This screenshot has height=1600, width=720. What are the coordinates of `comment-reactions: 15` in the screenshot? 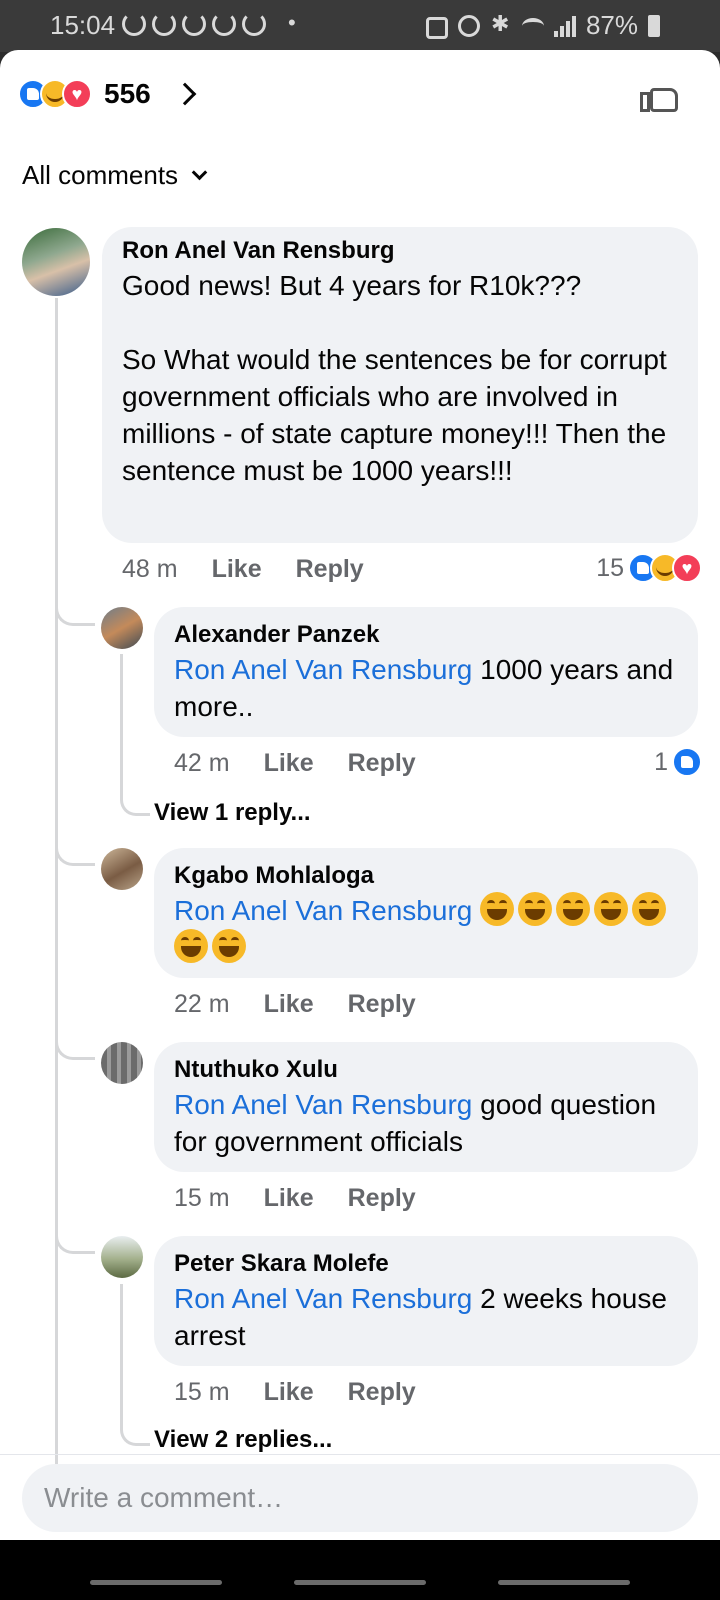 It's located at (649, 568).